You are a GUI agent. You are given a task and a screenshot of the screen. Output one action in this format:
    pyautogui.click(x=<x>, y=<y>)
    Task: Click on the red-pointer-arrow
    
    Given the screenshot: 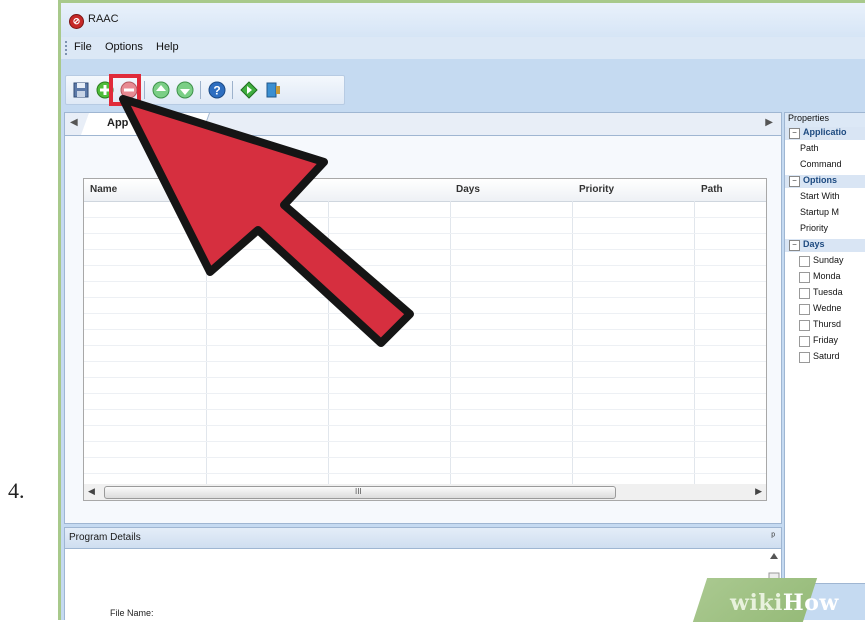 What is the action you would take?
    pyautogui.click(x=266, y=221)
    